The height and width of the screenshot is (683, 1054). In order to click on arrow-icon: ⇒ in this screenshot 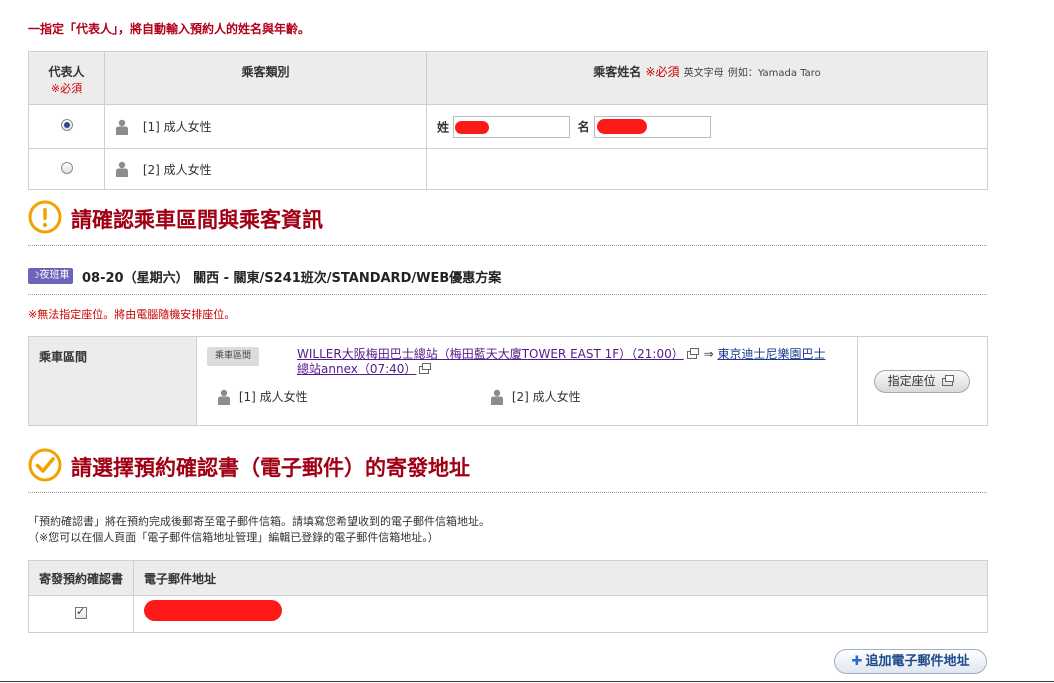, I will do `click(708, 354)`.